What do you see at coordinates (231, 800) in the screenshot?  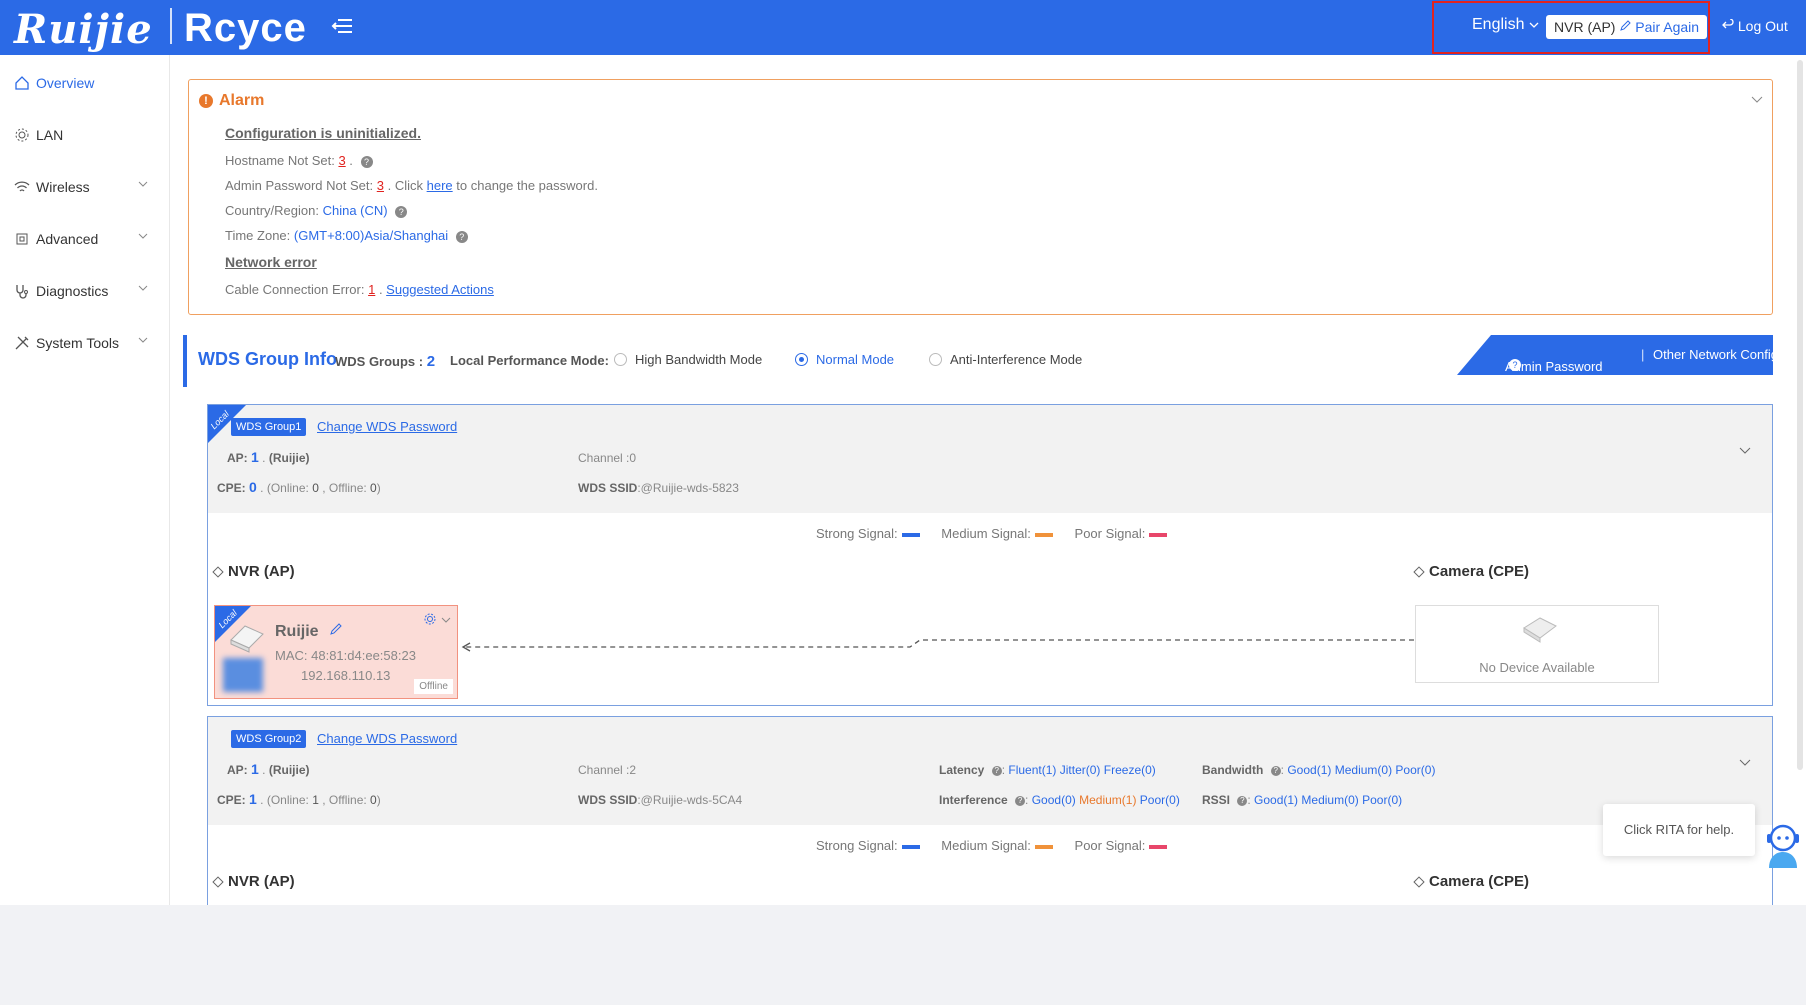 I see `cpe-label: CPE:` at bounding box center [231, 800].